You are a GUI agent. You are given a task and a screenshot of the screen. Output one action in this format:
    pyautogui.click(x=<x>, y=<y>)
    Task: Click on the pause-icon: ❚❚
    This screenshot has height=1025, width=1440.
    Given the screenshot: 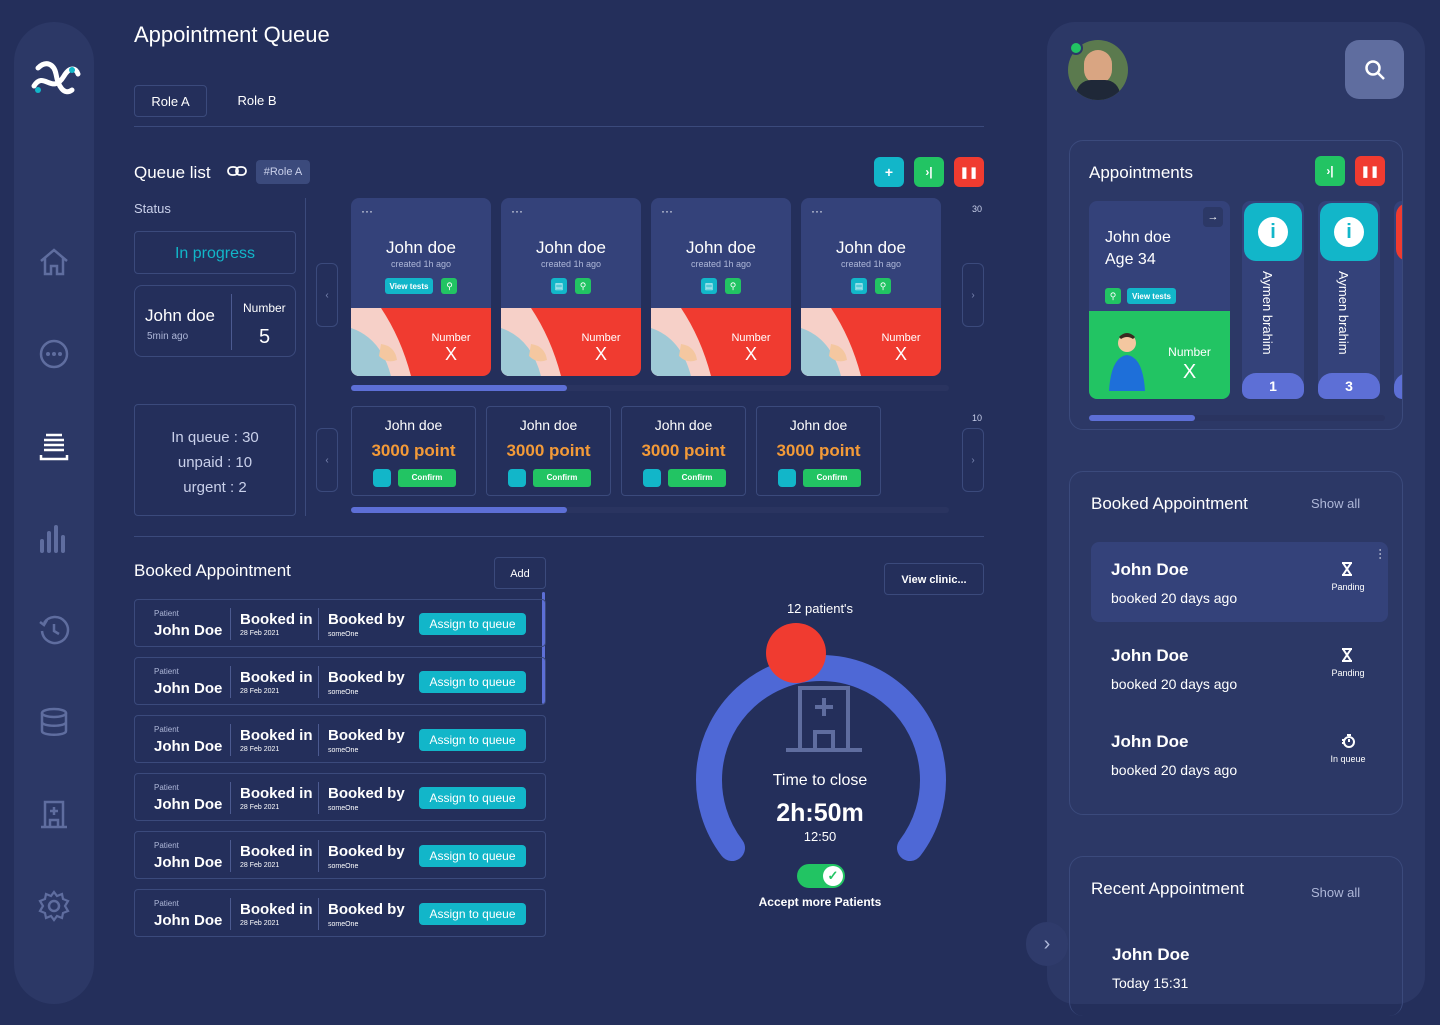 What is the action you would take?
    pyautogui.click(x=1370, y=171)
    